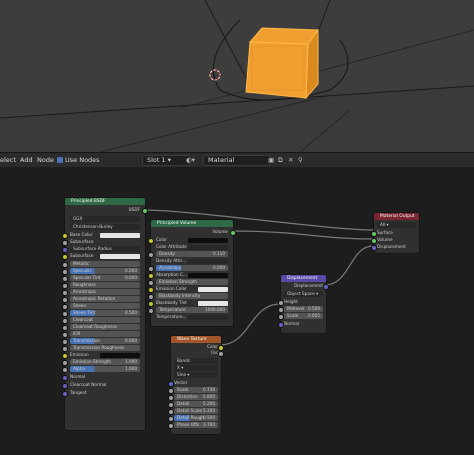 This screenshot has width=474, height=455. I want to click on emission-strength-socket, so click(65, 363).